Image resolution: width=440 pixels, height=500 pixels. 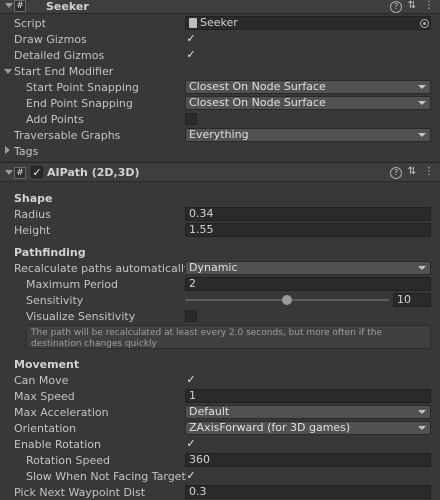 What do you see at coordinates (32, 214) in the screenshot?
I see `radius-label: Radius` at bounding box center [32, 214].